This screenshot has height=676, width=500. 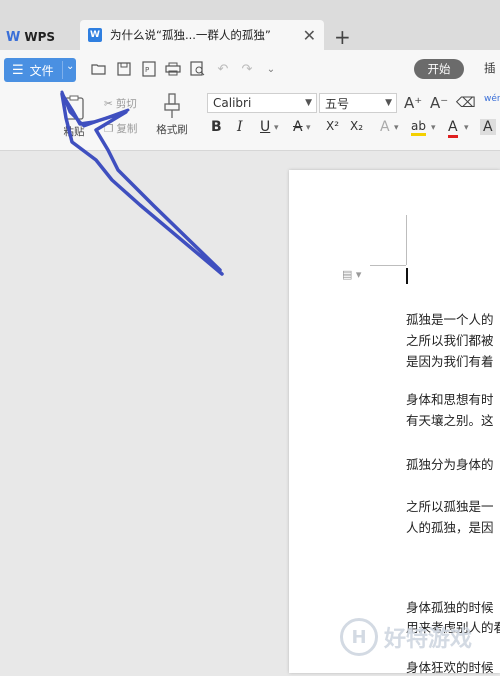 I want to click on format-painter-label: 格式刷, so click(x=172, y=130).